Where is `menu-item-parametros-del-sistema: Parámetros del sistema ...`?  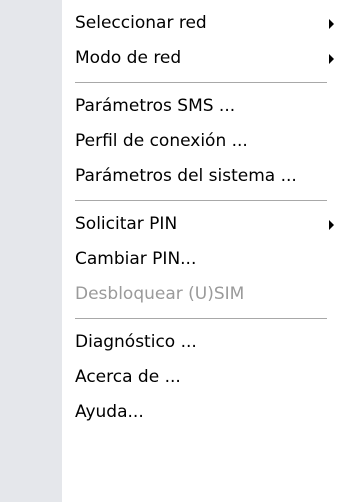
menu-item-parametros-del-sistema: Parámetros del sistema ... is located at coordinates (170, 176).